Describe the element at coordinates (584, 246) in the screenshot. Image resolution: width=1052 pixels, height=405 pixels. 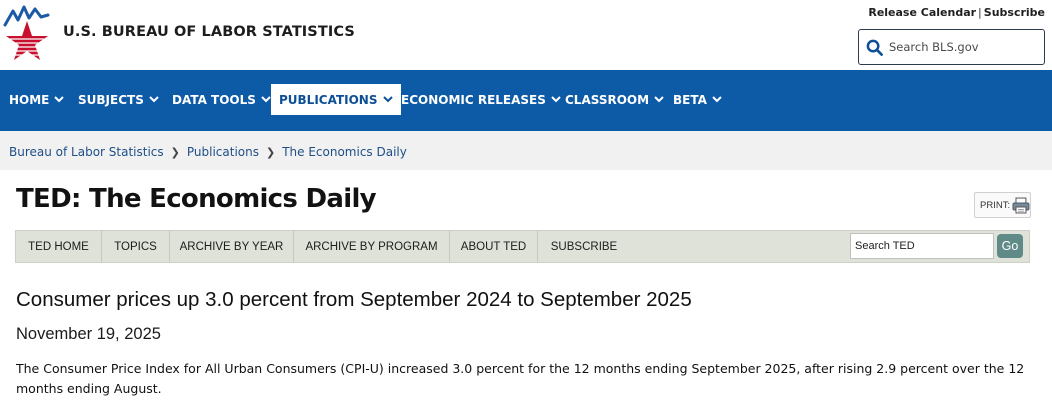
I see `tab-subscribe: SUBSCRIBE` at that location.